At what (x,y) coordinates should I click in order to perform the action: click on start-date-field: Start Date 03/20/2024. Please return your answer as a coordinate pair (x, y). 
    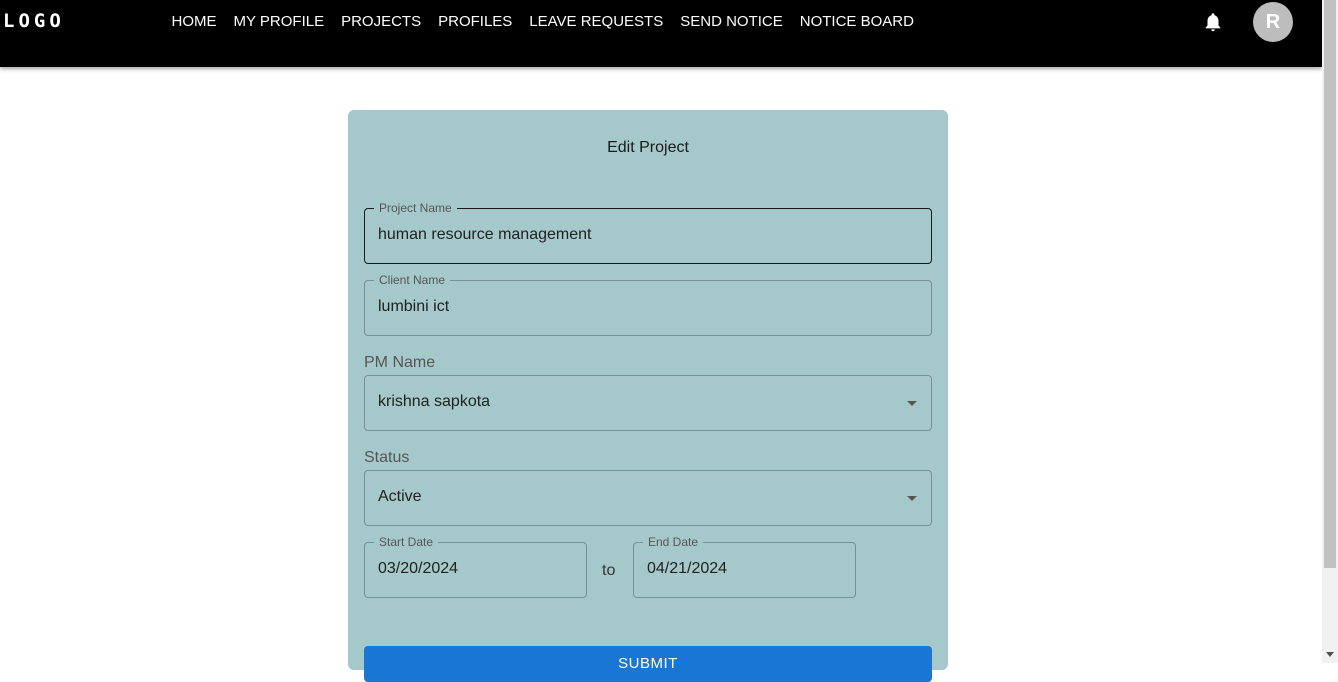
    Looking at the image, I should click on (475, 566).